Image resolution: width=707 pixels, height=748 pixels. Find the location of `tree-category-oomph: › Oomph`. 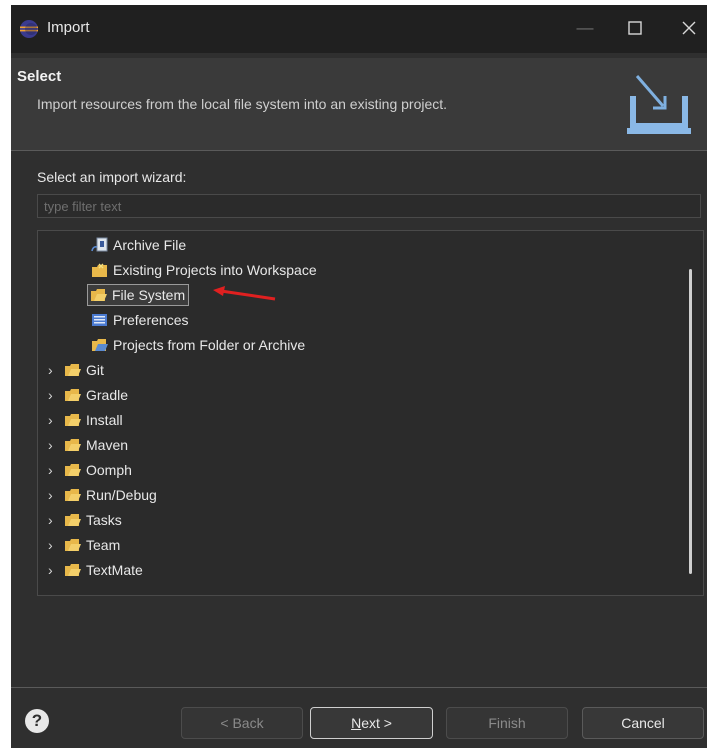

tree-category-oomph: › Oomph is located at coordinates (90, 470).